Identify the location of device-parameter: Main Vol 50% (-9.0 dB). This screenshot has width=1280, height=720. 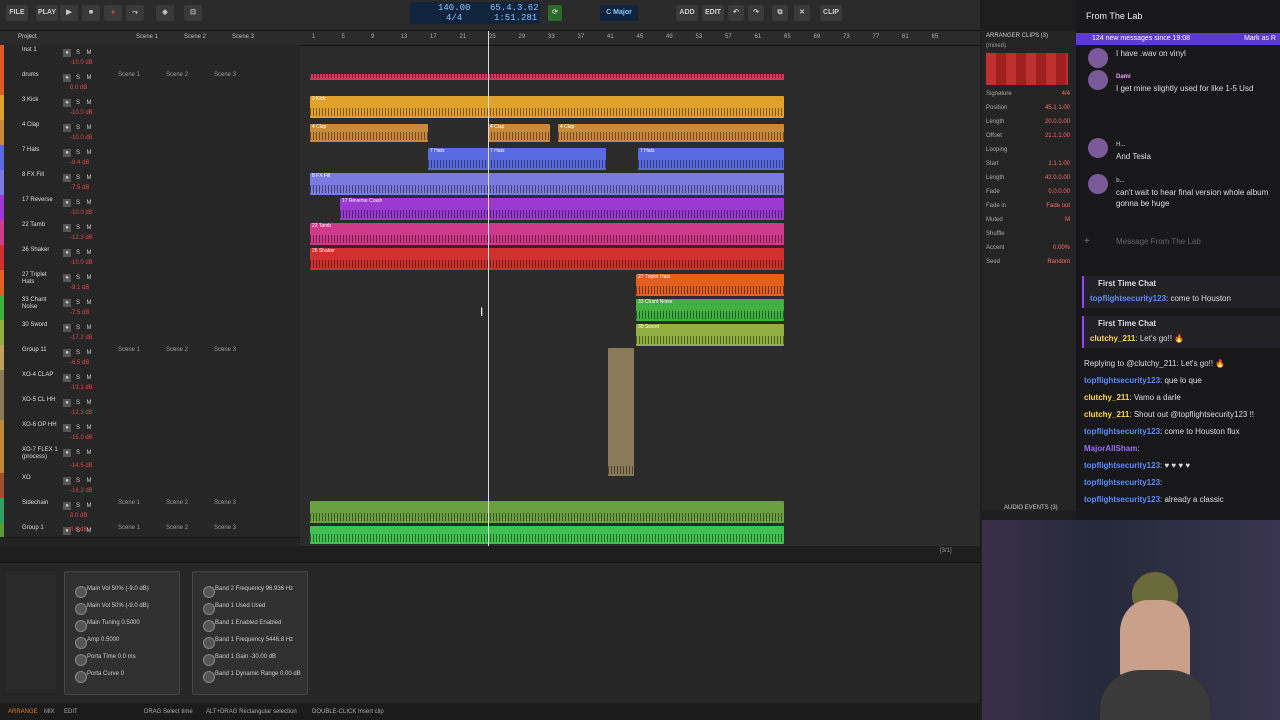
(125, 593).